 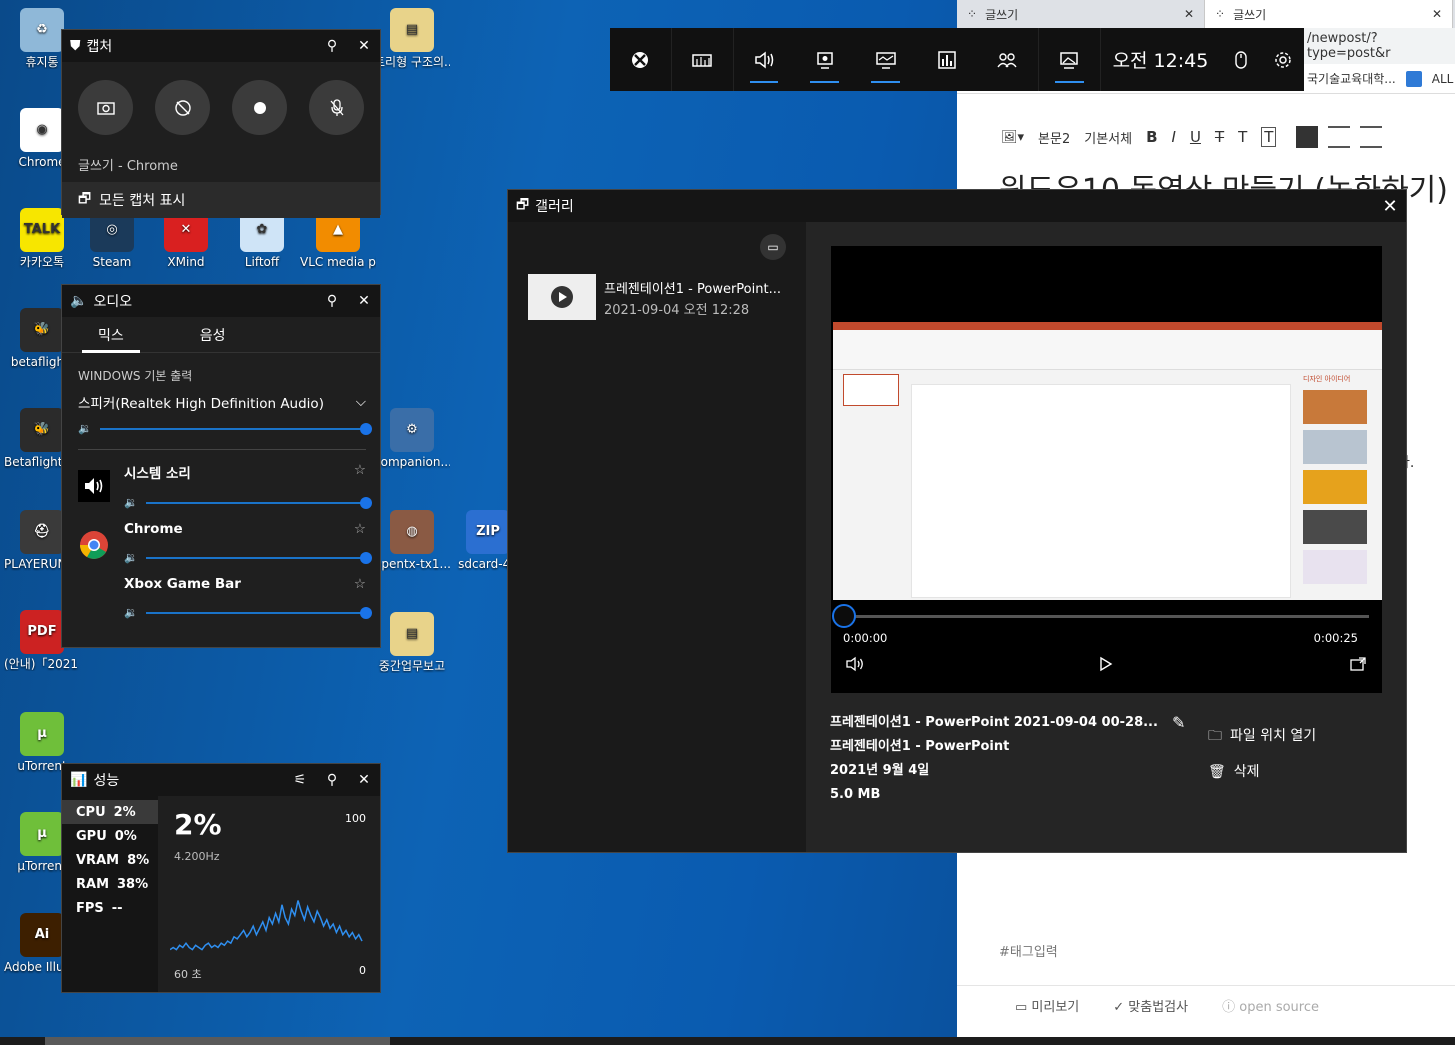 I want to click on design-ideas-pane: 디자인 아이디어, so click(x=1339, y=487).